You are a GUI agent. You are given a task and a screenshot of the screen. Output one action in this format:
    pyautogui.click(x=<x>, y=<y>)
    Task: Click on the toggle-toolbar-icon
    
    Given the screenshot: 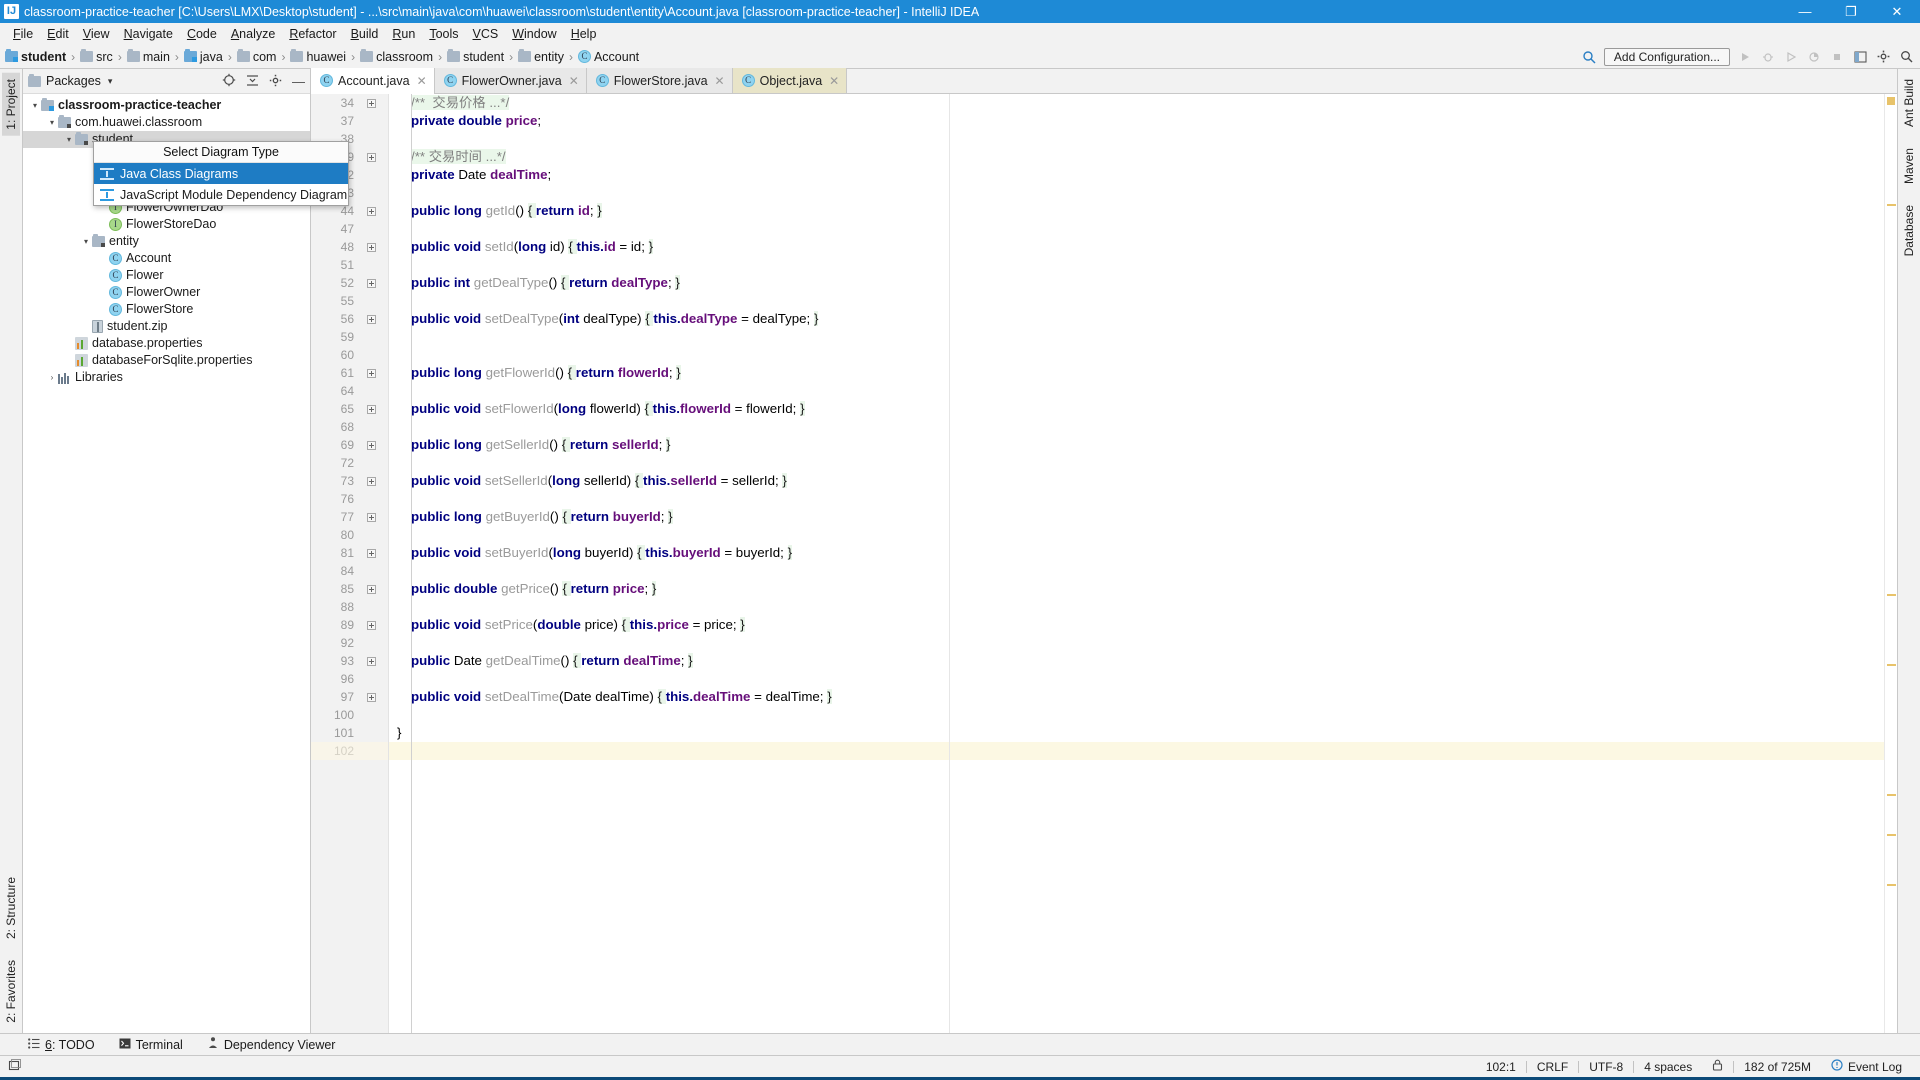 What is the action you would take?
    pyautogui.click(x=14, y=1066)
    